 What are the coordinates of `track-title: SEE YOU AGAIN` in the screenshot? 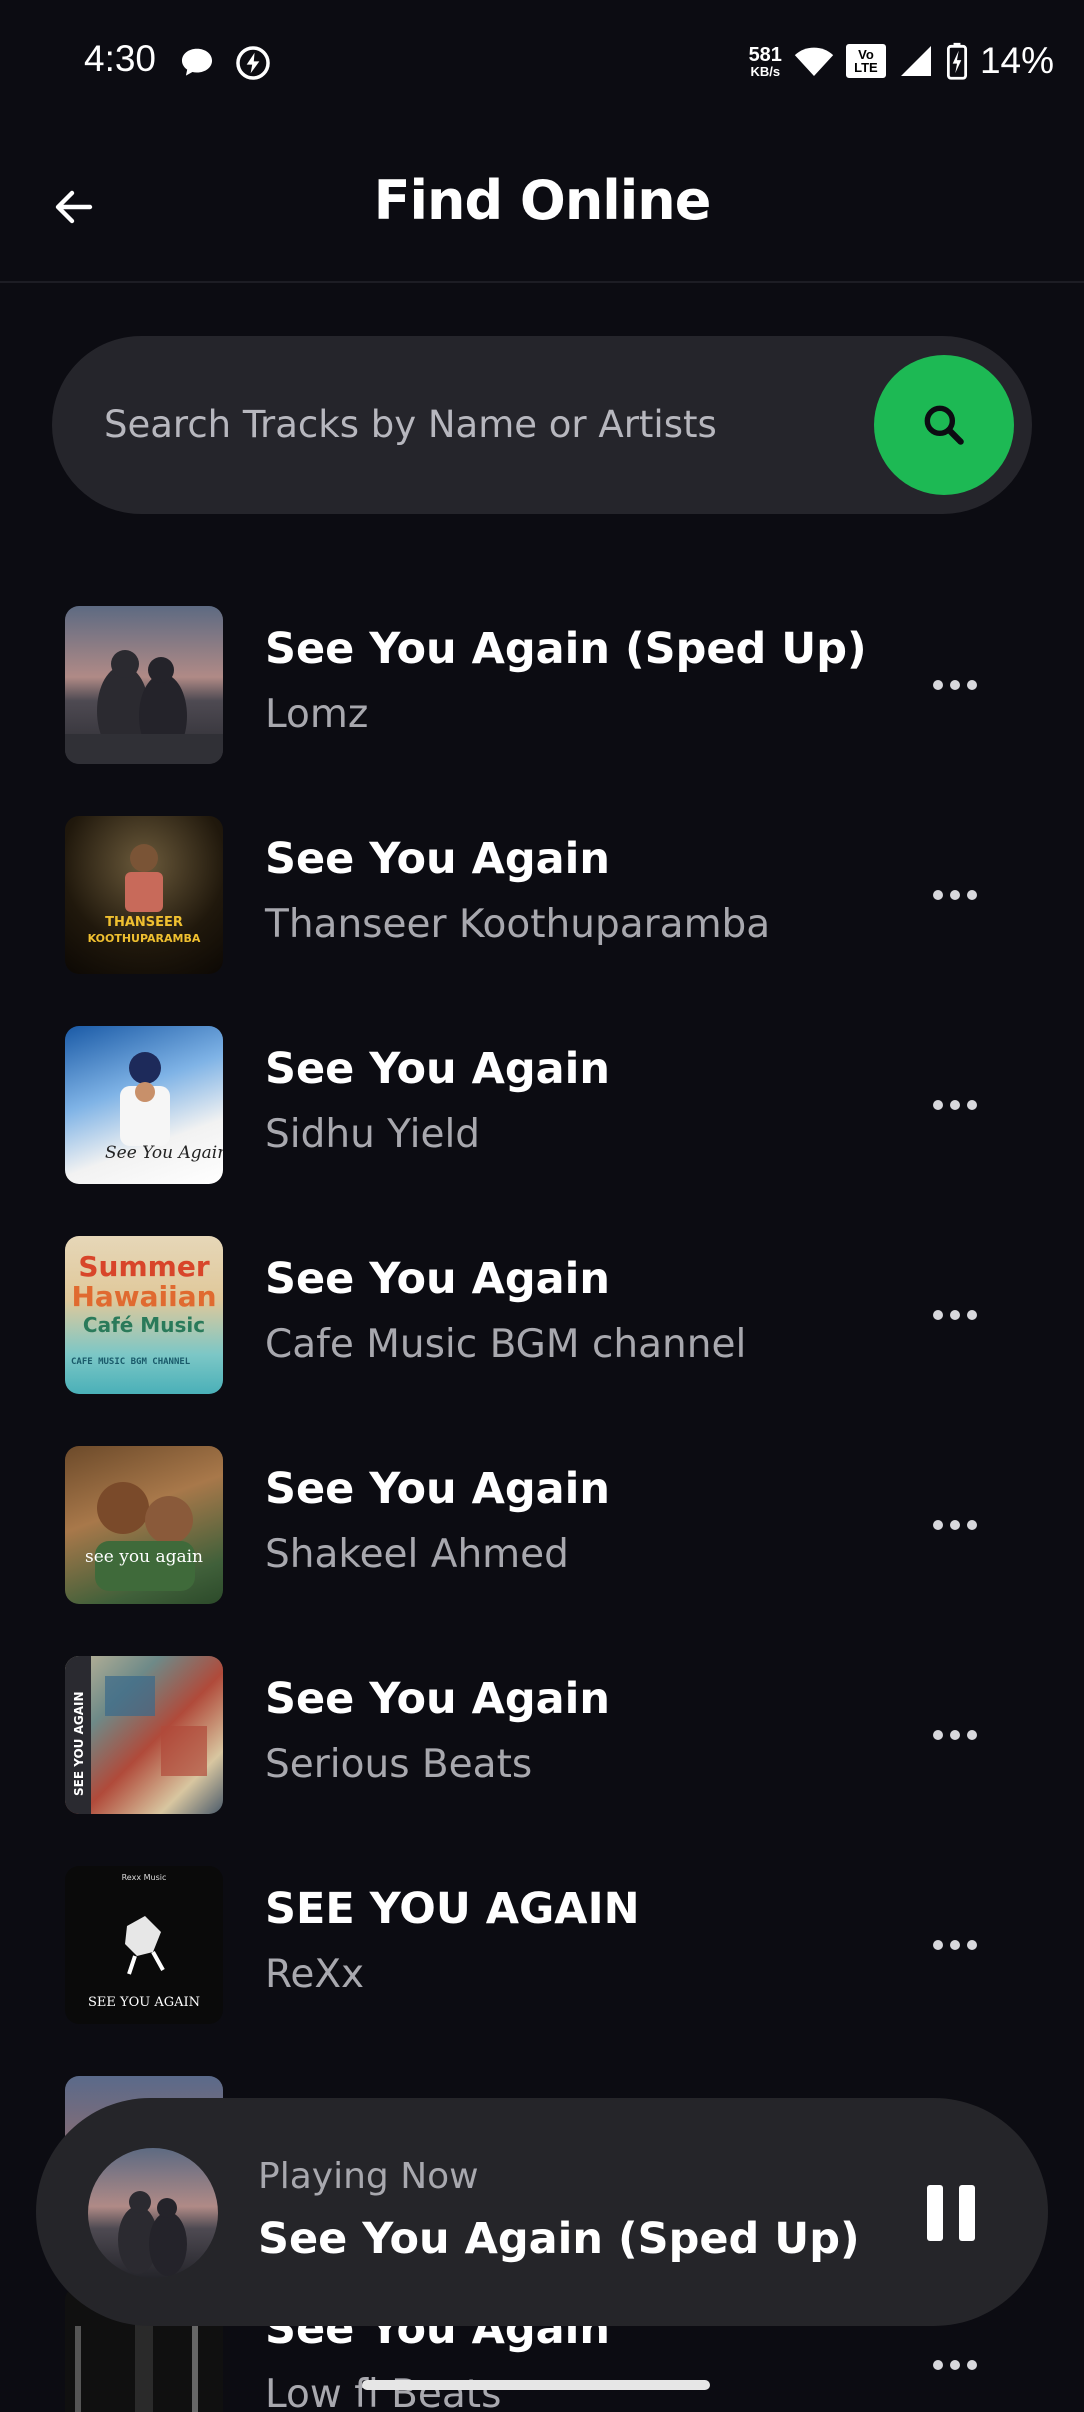 It's located at (452, 1909).